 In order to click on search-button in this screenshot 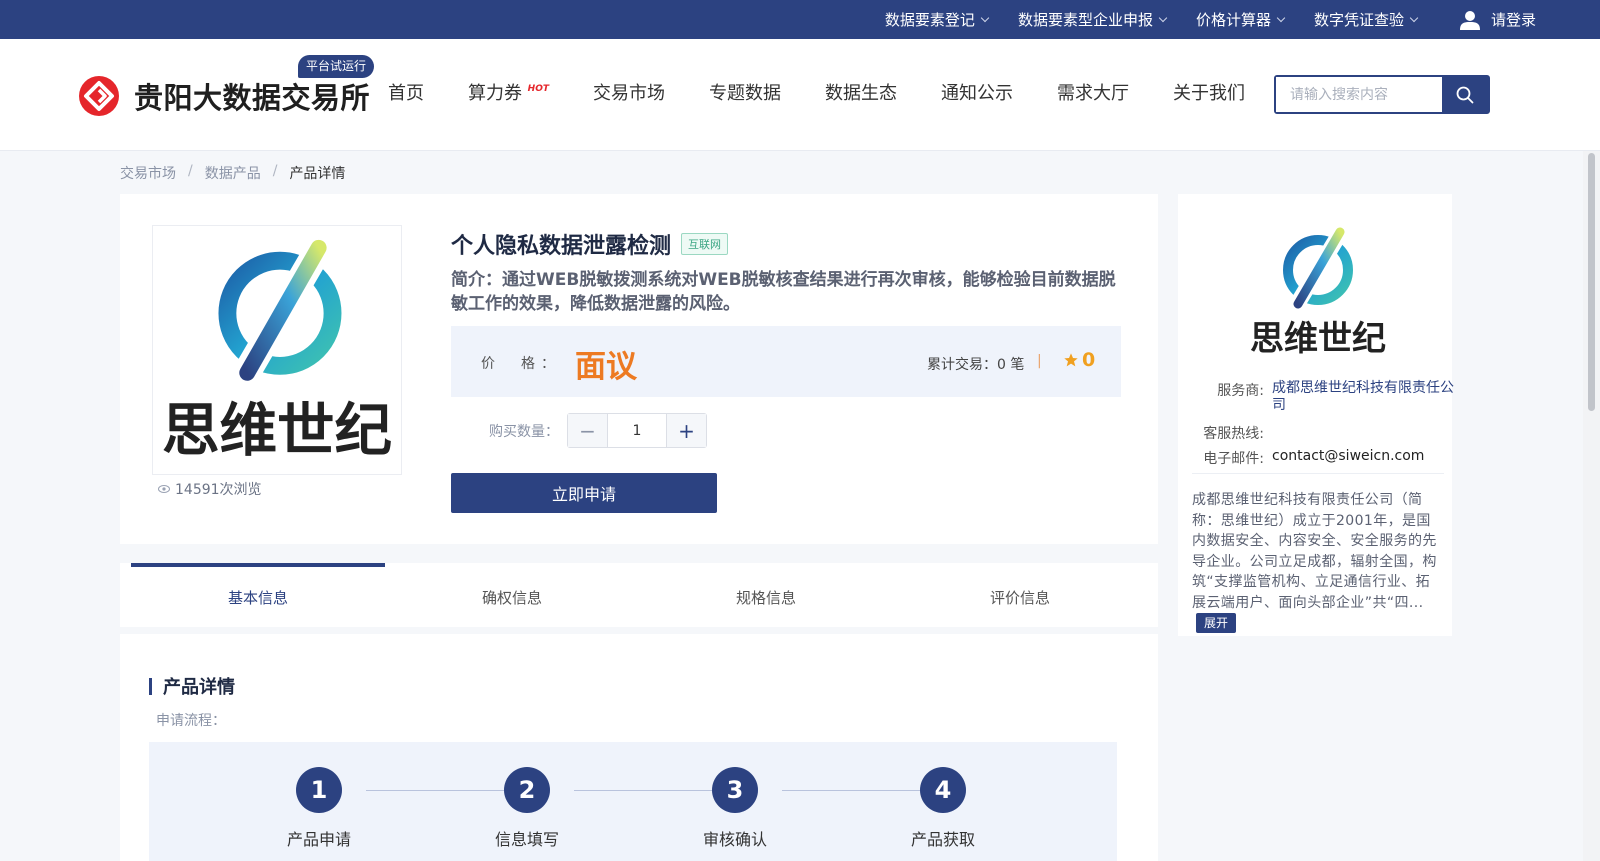, I will do `click(1465, 94)`.